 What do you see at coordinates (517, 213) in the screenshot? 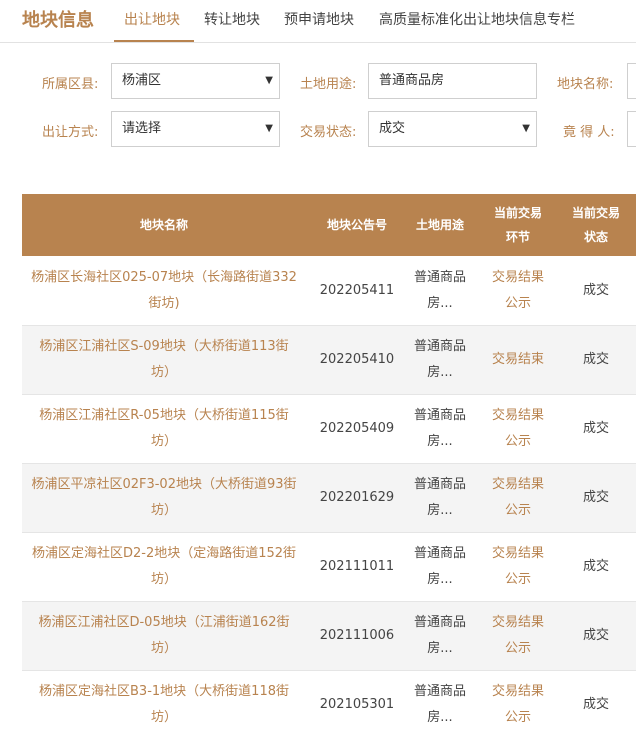
I see `col-stage-line1: 当前交易` at bounding box center [517, 213].